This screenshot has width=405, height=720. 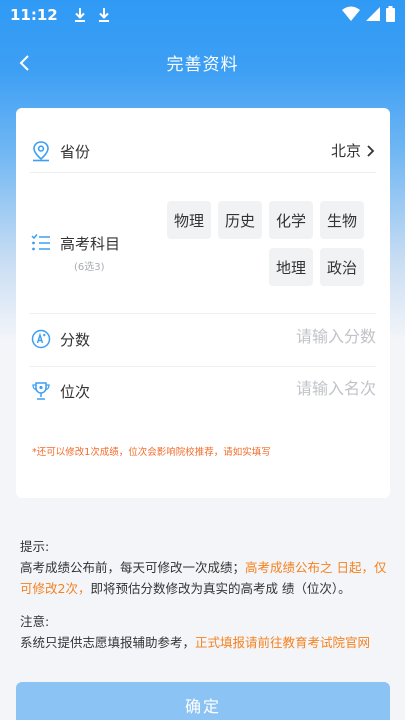 What do you see at coordinates (75, 391) in the screenshot?
I see `rank-label: 位次` at bounding box center [75, 391].